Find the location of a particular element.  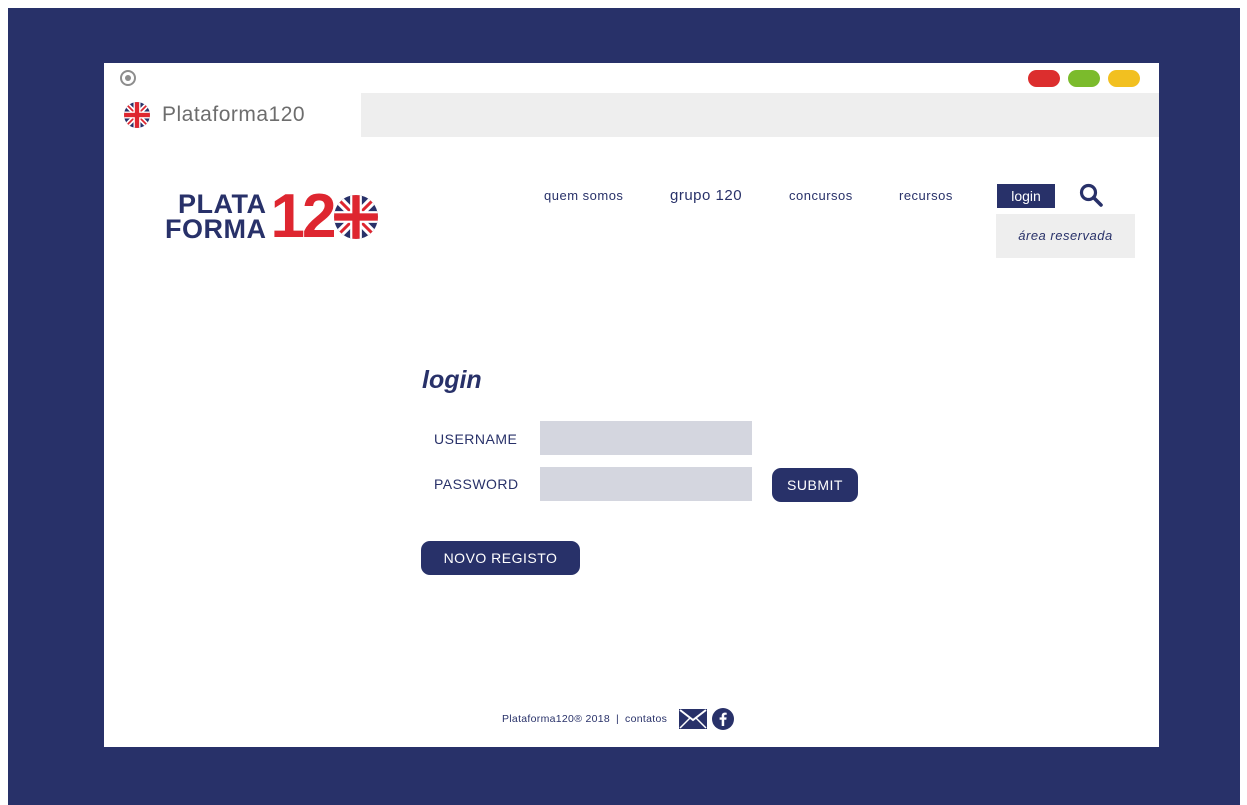

footer: Plataforma120® 2018 | contatos is located at coordinates (618, 719).